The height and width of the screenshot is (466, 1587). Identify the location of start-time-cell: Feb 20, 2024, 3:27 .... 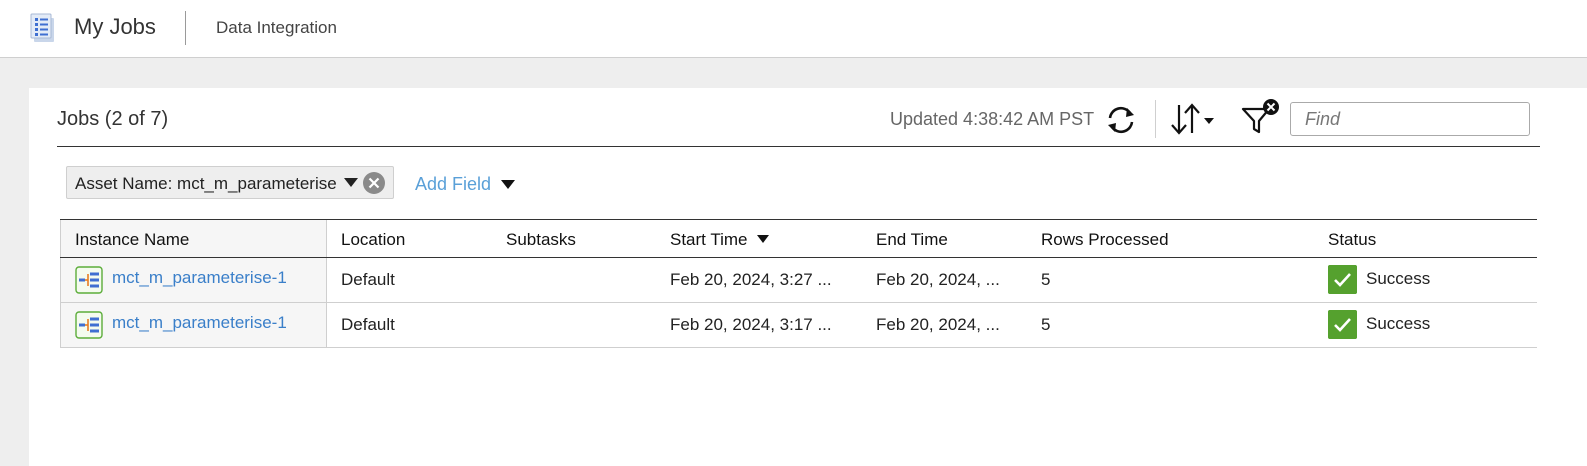
(751, 279).